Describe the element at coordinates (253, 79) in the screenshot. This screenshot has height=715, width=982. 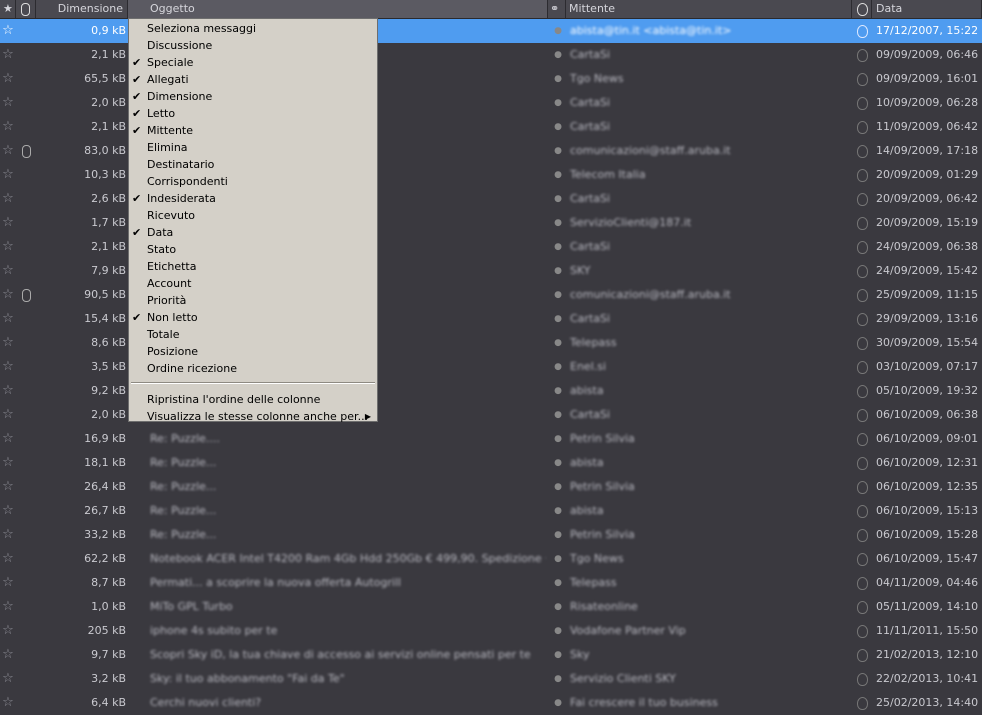
I see `column-menu-item: ✔ Allegati` at that location.